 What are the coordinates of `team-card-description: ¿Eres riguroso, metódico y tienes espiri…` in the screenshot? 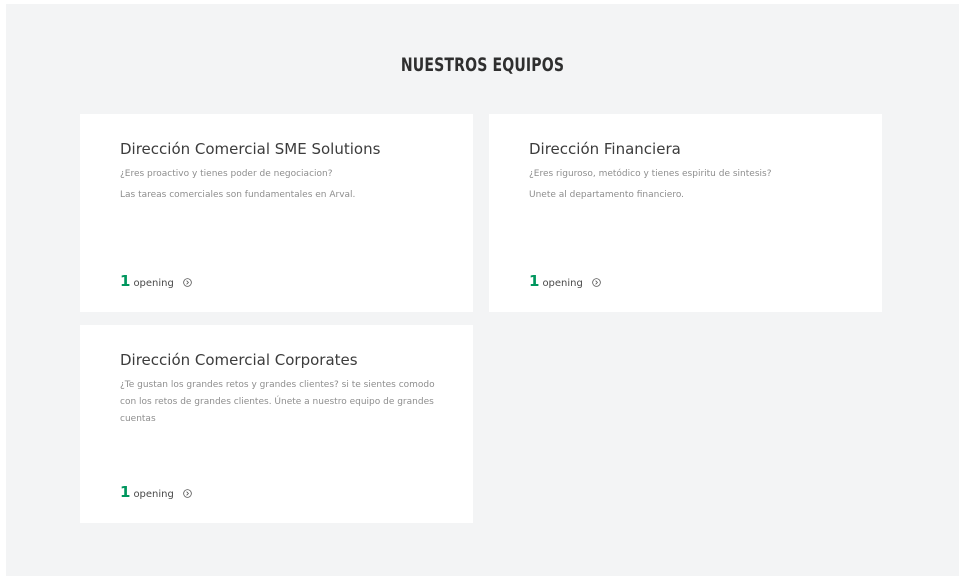 It's located at (650, 174).